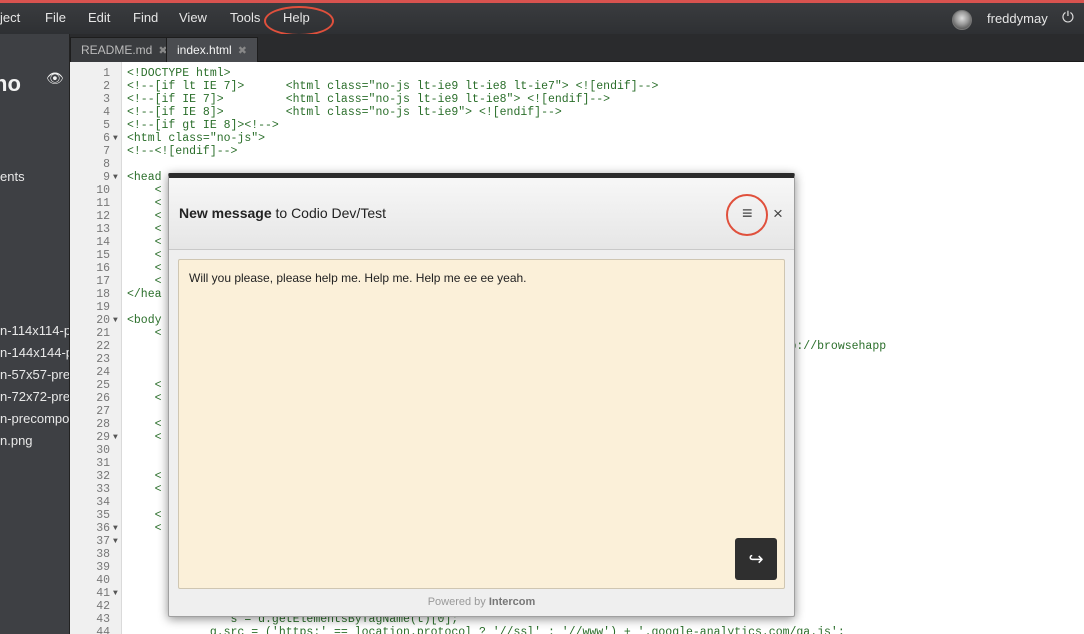  Describe the element at coordinates (34, 330) in the screenshot. I see `sidebar-file: n-114x114-p` at that location.